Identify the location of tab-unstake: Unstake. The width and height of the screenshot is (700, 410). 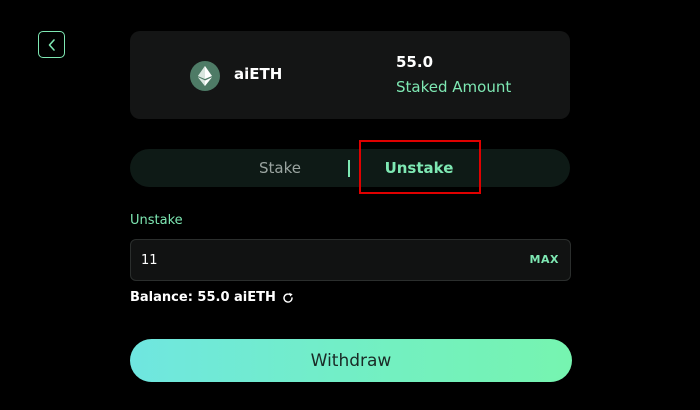
(419, 168).